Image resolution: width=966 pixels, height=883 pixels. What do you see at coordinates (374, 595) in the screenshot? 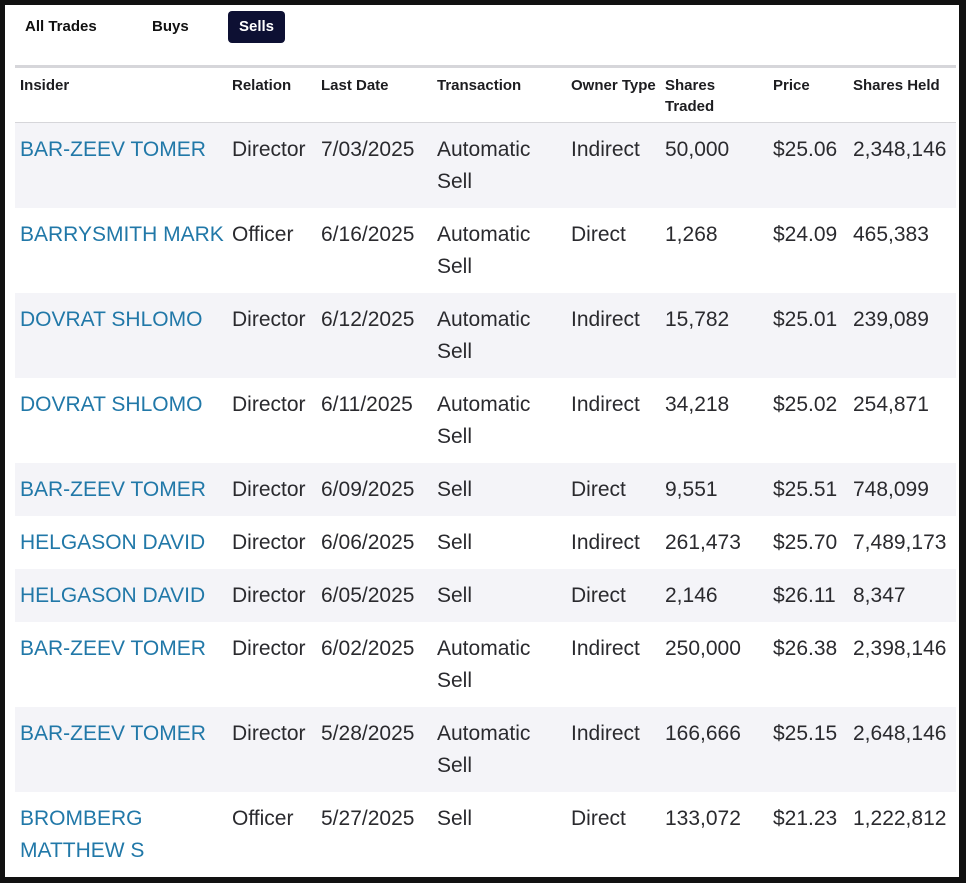
I see `last-date-cell: 6/05/2025` at bounding box center [374, 595].